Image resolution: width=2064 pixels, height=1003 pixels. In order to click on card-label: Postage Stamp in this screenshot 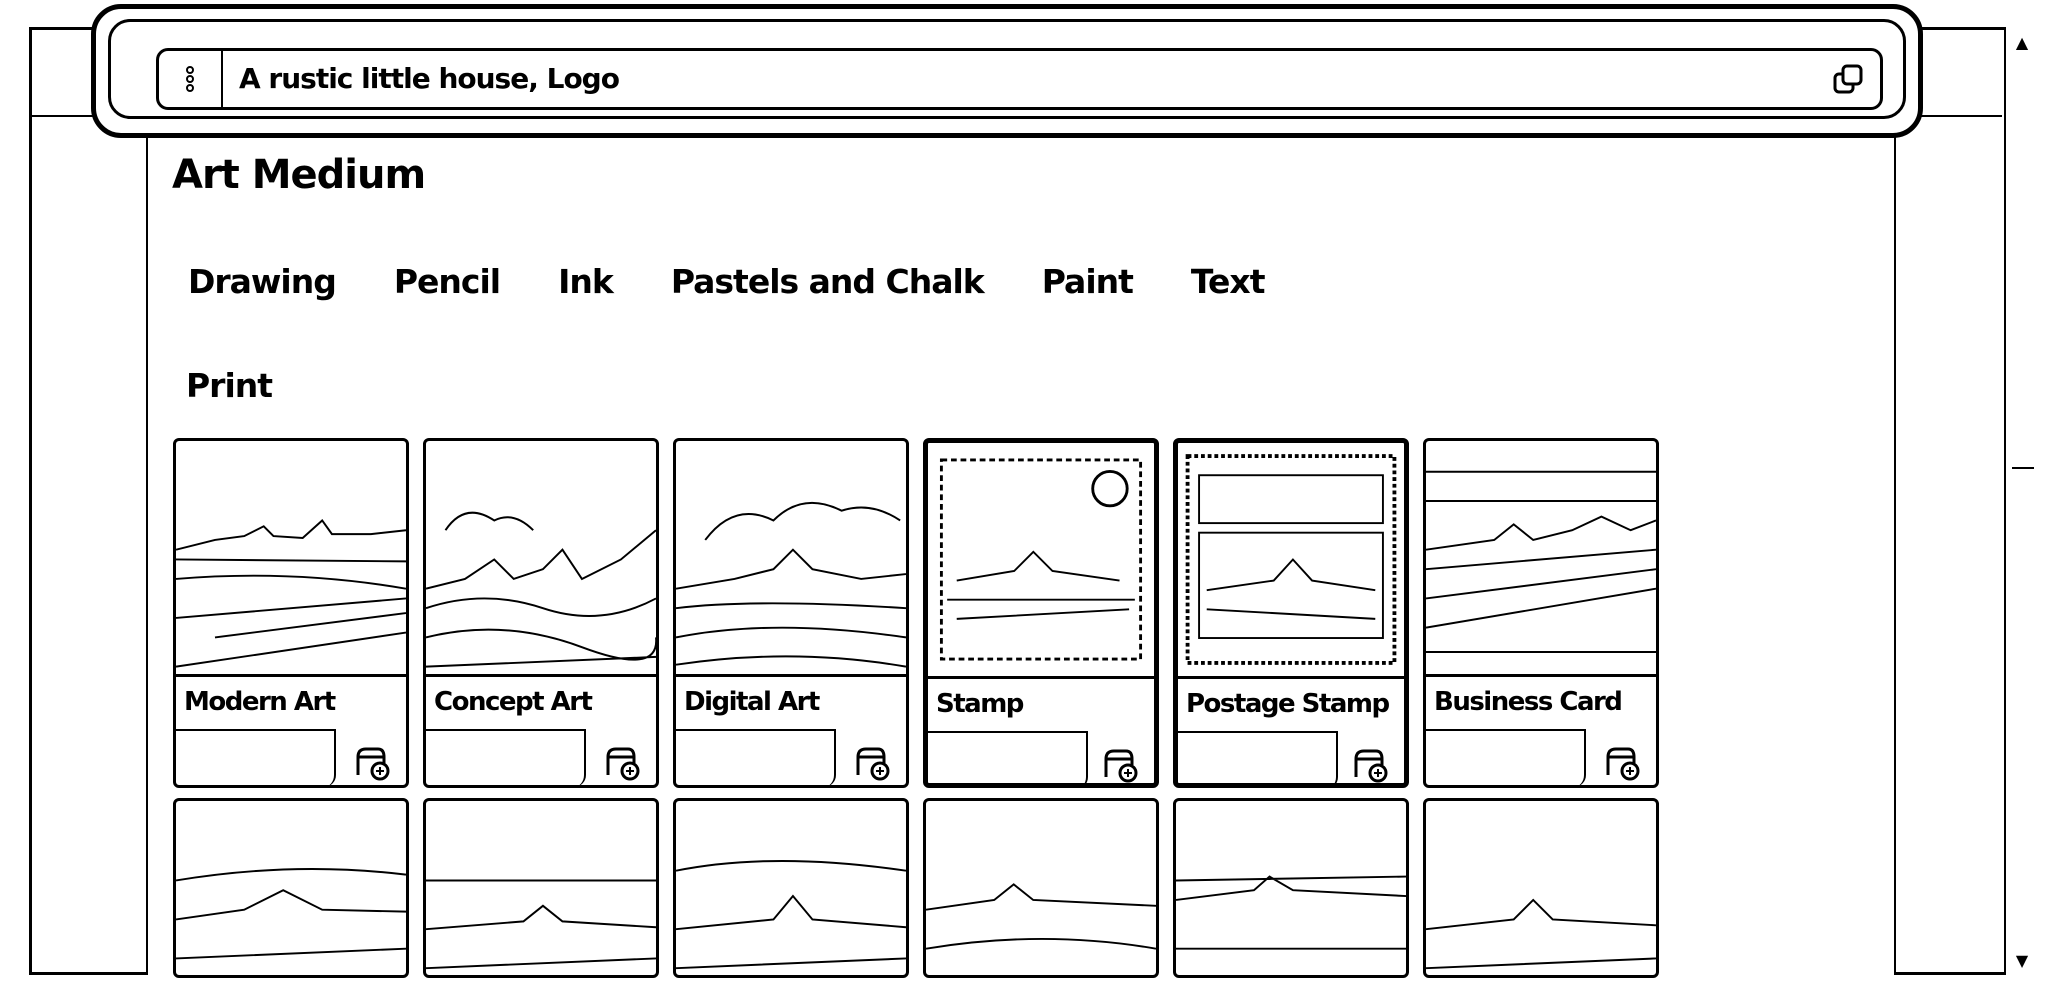, I will do `click(1288, 704)`.